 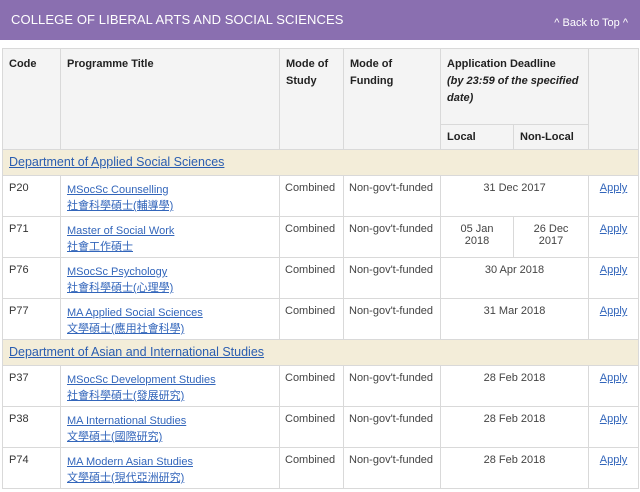 What do you see at coordinates (477, 237) in the screenshot?
I see `deadline-local: 05 Jan 2018` at bounding box center [477, 237].